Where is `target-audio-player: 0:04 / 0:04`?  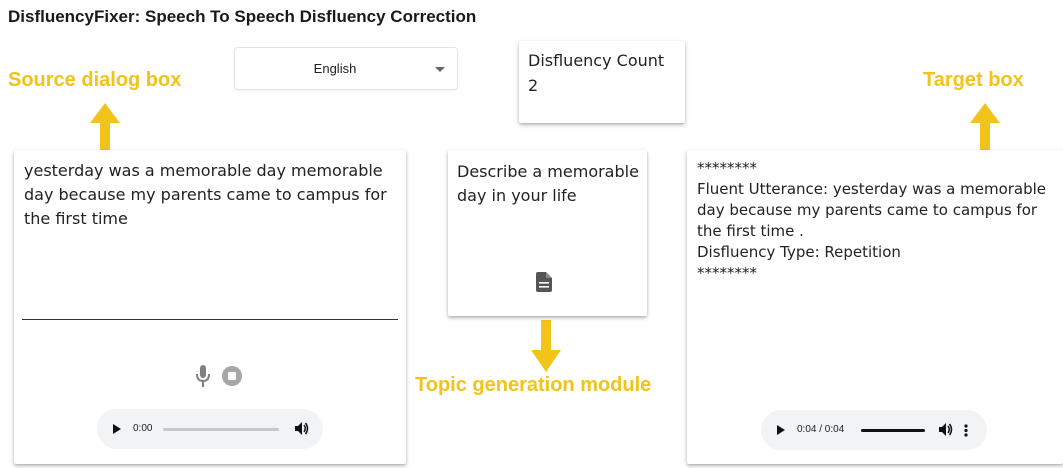 target-audio-player: 0:04 / 0:04 is located at coordinates (874, 430).